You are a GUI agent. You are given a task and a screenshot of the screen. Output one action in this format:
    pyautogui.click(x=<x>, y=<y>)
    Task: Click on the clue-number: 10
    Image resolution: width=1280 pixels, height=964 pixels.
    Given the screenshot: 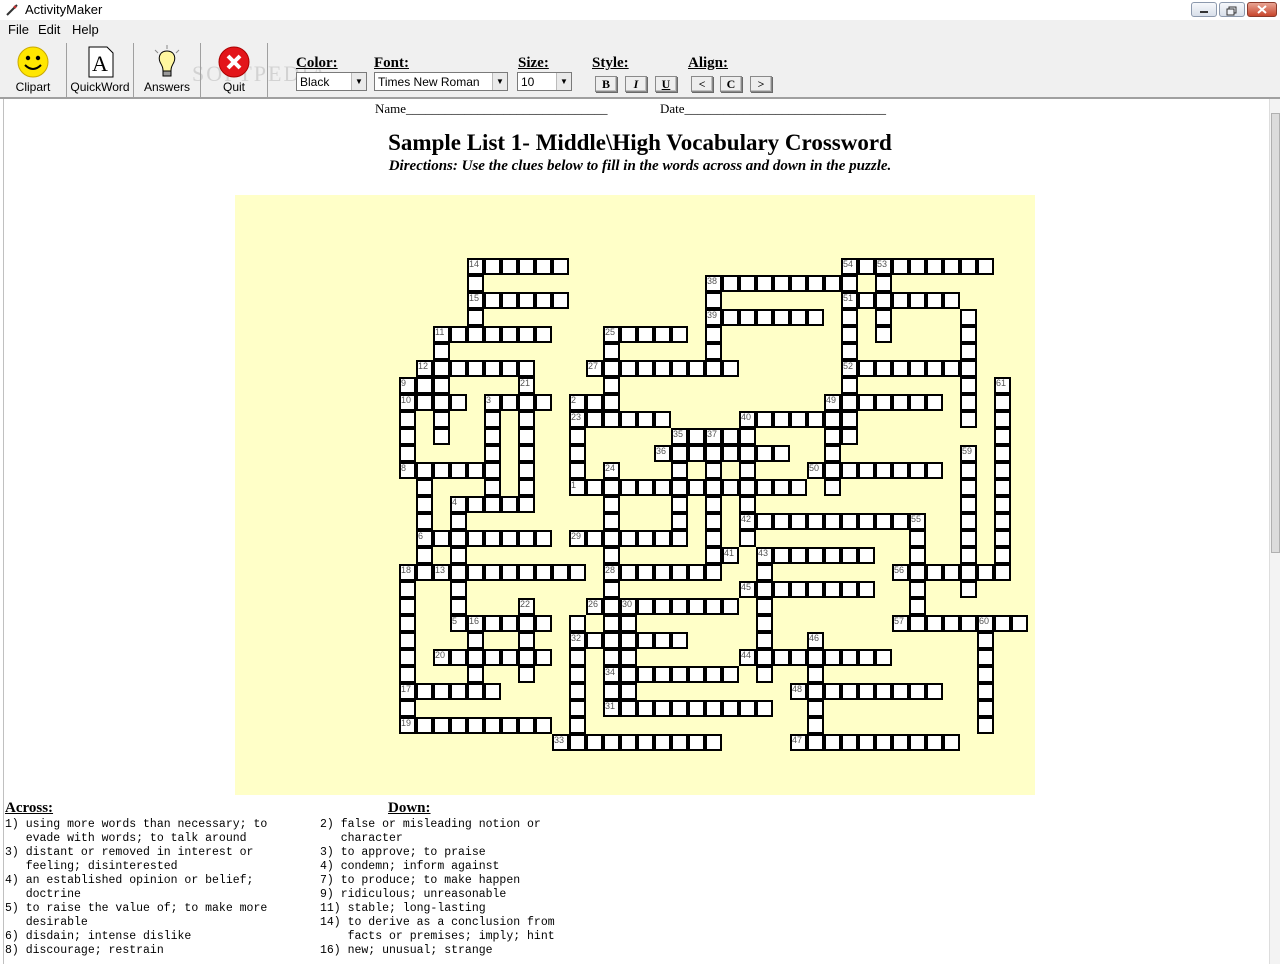 What is the action you would take?
    pyautogui.click(x=406, y=400)
    